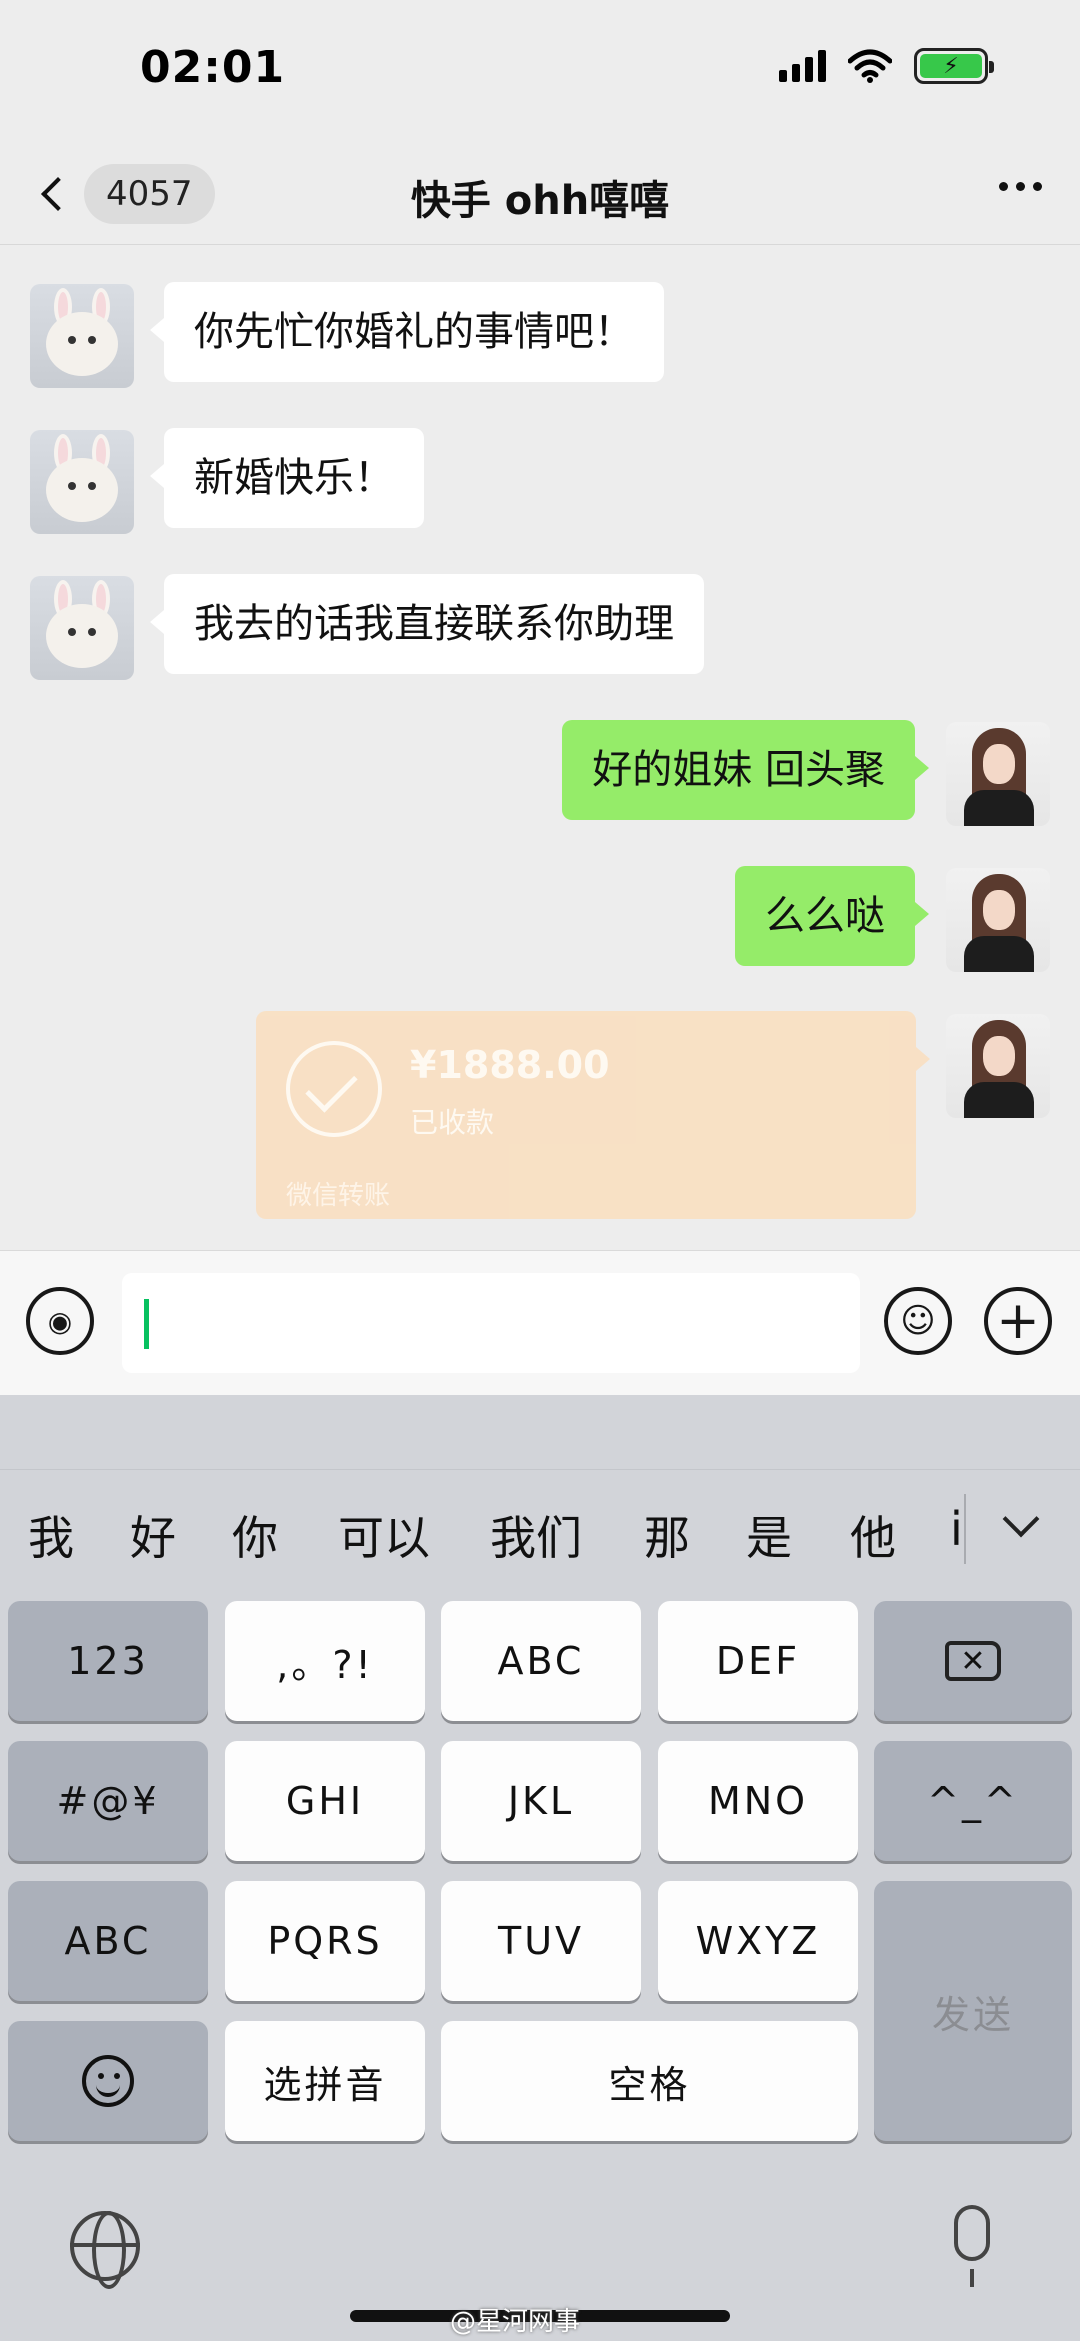  What do you see at coordinates (873, 1535) in the screenshot?
I see `candidate-word: 他` at bounding box center [873, 1535].